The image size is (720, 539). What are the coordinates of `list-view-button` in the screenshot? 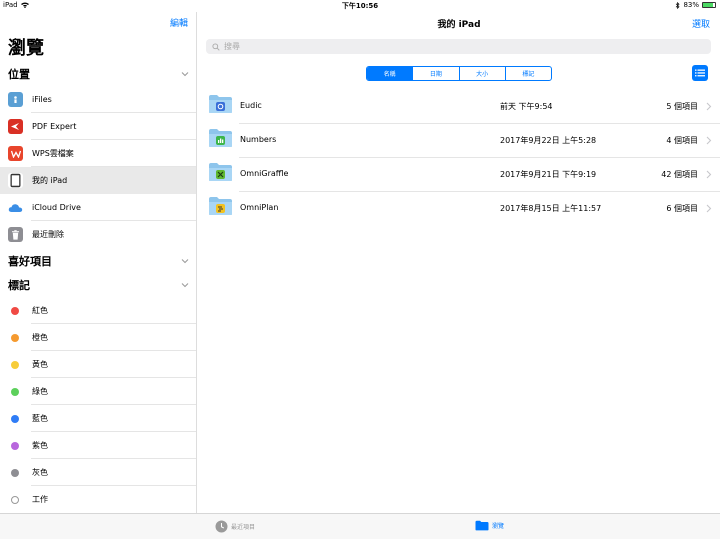 It's located at (700, 73).